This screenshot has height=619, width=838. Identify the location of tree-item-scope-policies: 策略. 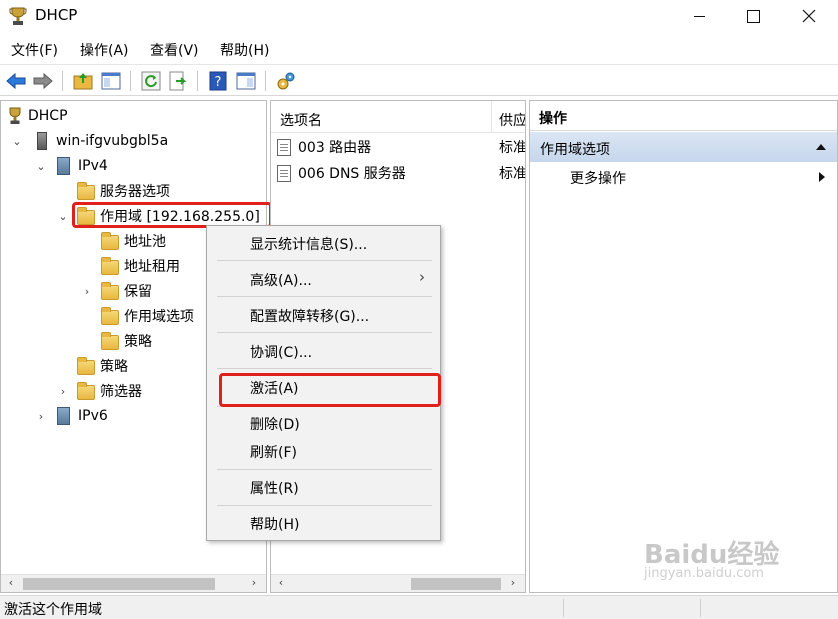
(126, 341).